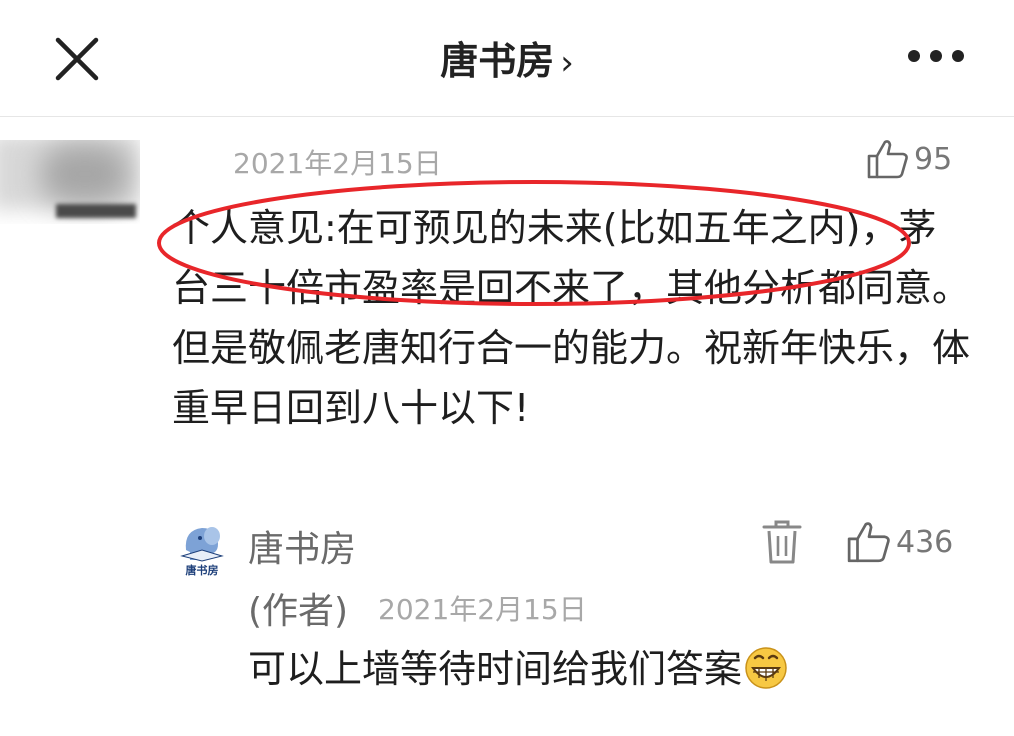  Describe the element at coordinates (202, 544) in the screenshot. I see `elephant-logo-icon` at that location.